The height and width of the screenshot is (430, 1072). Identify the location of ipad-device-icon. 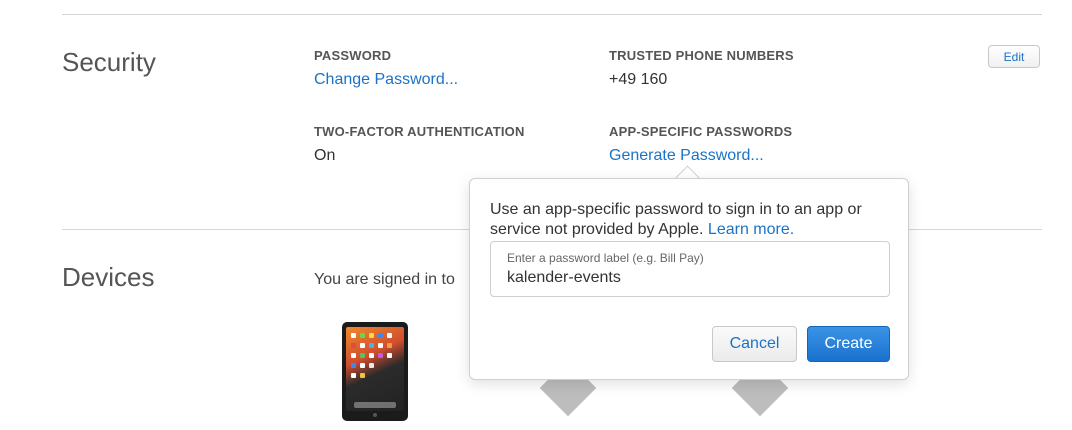
(375, 371).